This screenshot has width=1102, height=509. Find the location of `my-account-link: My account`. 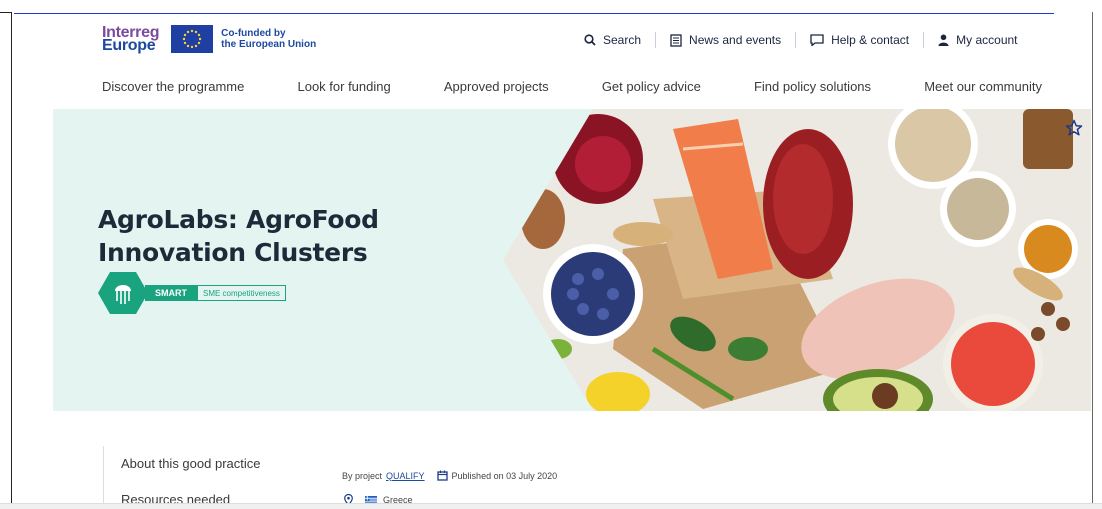

my-account-link: My account is located at coordinates (977, 40).